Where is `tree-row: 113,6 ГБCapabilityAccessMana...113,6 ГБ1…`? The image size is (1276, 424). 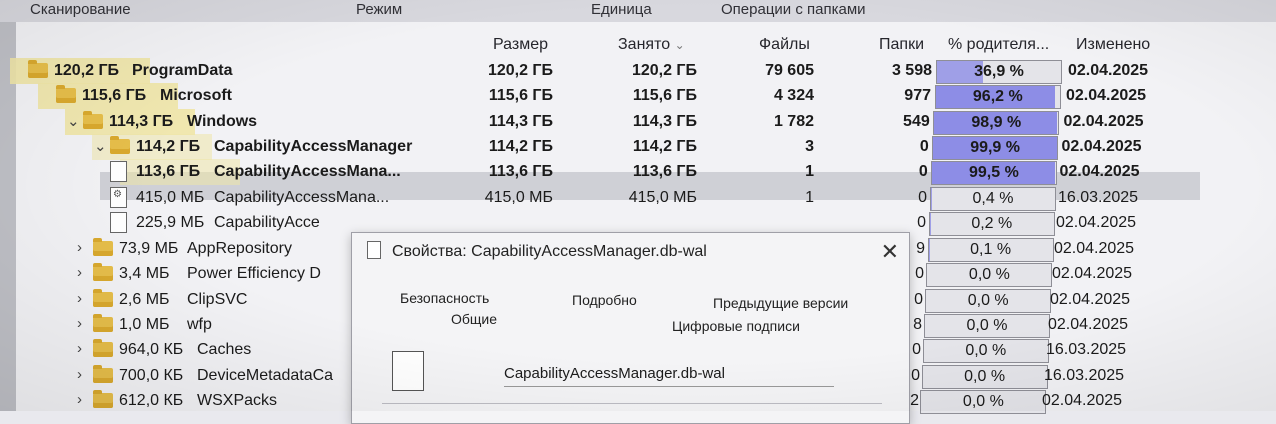
tree-row: 113,6 ГБCapabilityAccessMana...113,6 ГБ1… is located at coordinates (638, 172).